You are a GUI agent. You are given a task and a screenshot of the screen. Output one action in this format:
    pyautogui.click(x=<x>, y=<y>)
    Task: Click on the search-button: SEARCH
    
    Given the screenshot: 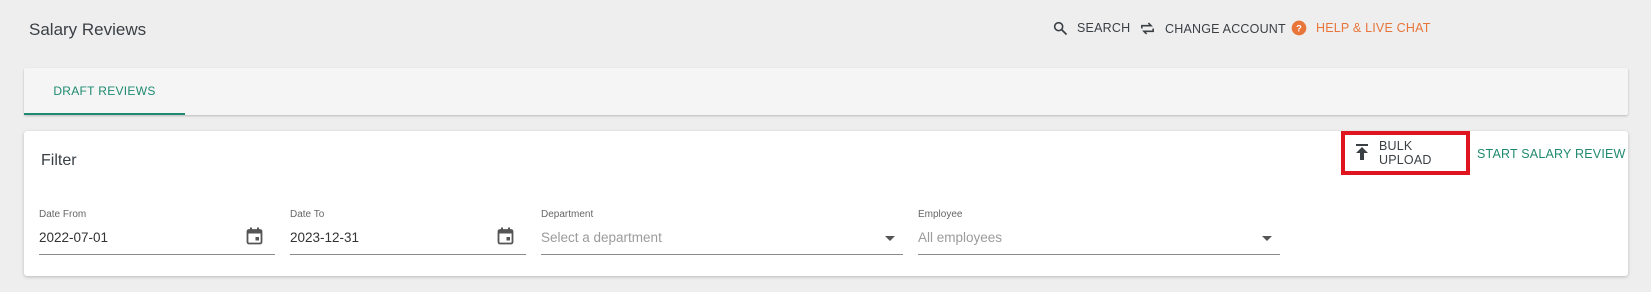 What is the action you would take?
    pyautogui.click(x=1091, y=28)
    